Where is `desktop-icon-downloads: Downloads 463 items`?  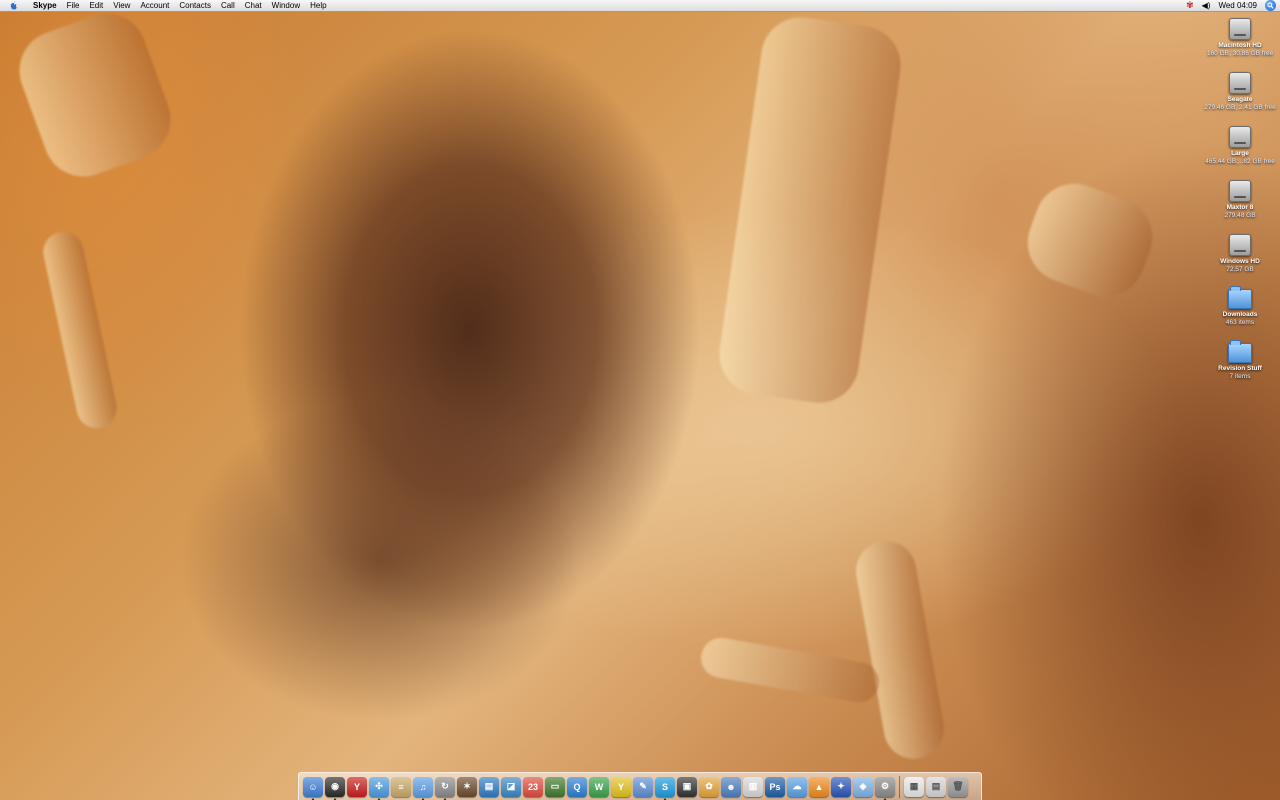
desktop-icon-downloads: Downloads 463 items is located at coordinates (1240, 306).